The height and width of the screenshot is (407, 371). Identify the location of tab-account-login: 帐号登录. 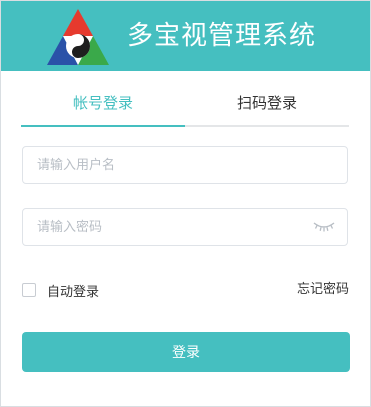
(103, 104).